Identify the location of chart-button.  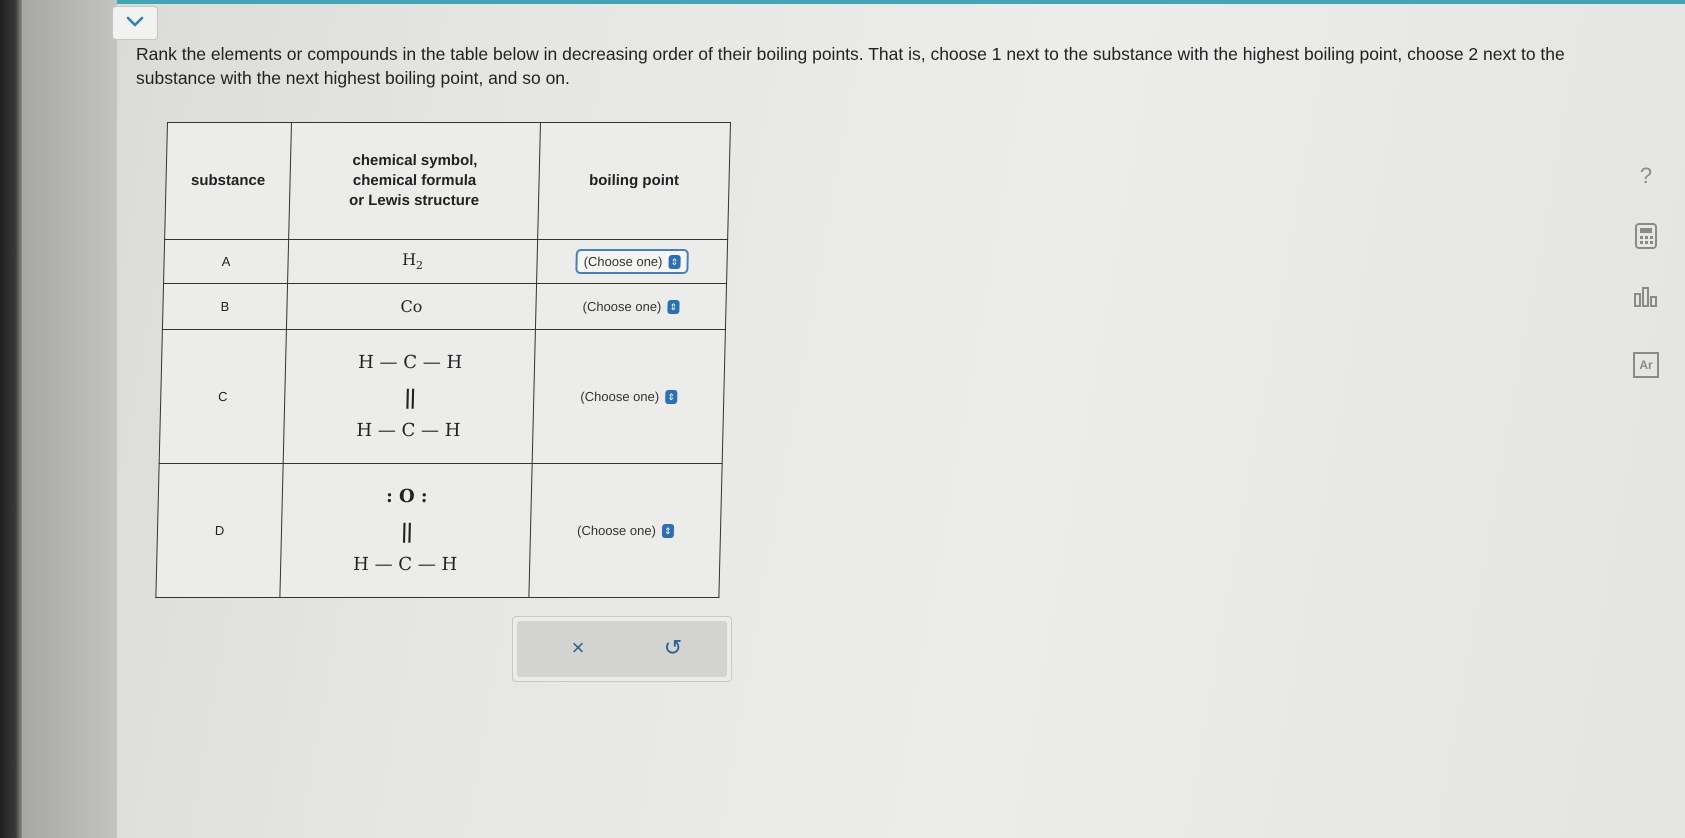
(1646, 300).